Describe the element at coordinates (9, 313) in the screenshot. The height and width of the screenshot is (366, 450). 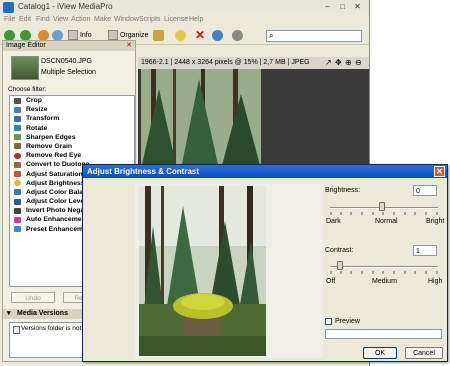
I see `chevron-down-icon: ▾` at that location.